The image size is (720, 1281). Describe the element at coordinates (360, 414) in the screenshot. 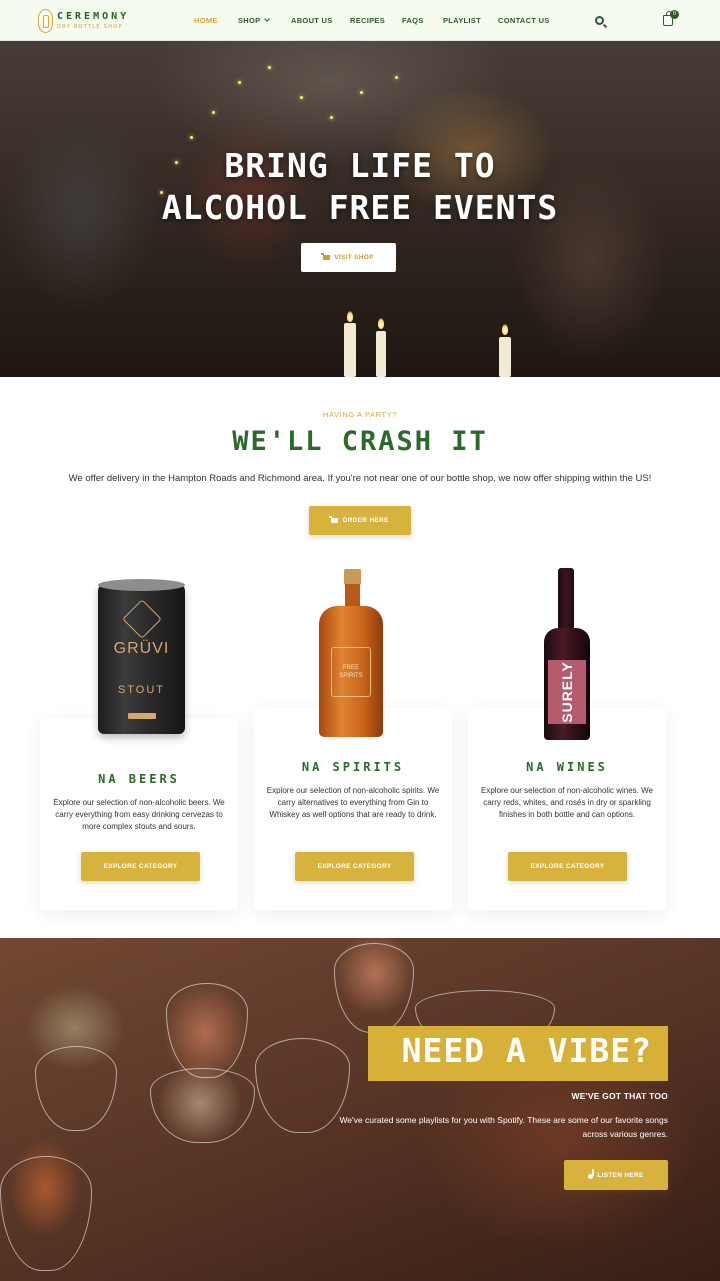

I see `party-eyebrow: HAVING A PARTY?` at that location.